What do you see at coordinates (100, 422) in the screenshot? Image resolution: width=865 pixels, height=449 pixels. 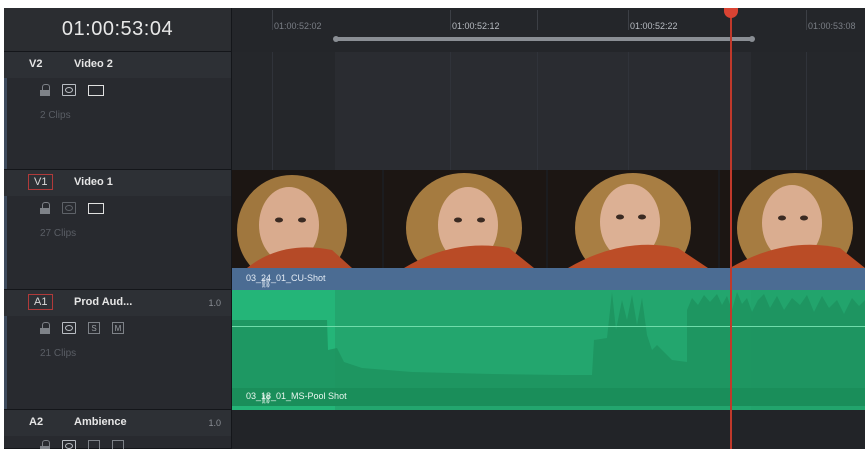 I see `track-name-a2: Ambience` at bounding box center [100, 422].